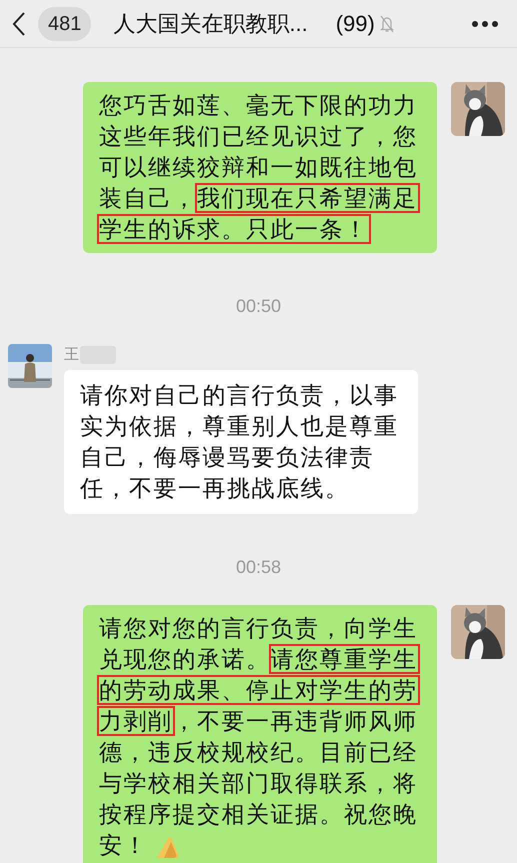 This screenshot has height=863, width=517. I want to click on more-icon, so click(485, 24).